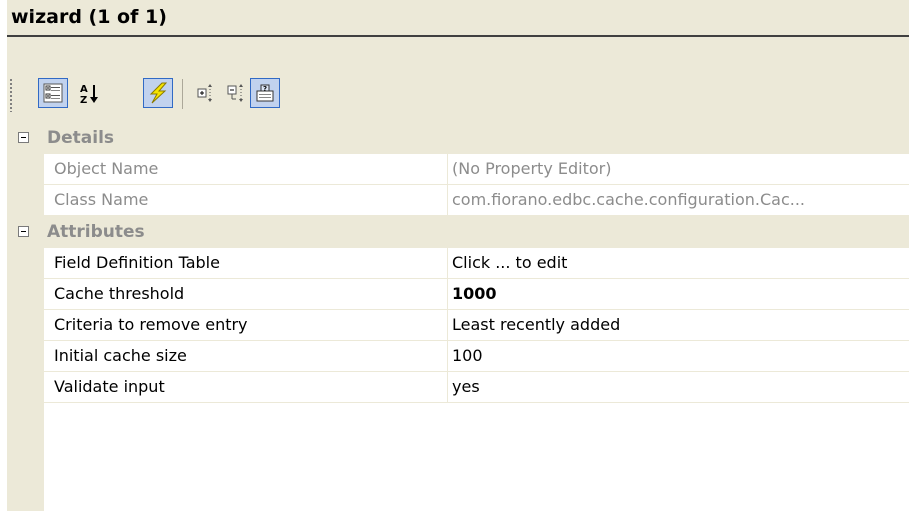 This screenshot has width=909, height=511. What do you see at coordinates (458, 18) in the screenshot?
I see `panel-title: wizard (1 of 1)` at bounding box center [458, 18].